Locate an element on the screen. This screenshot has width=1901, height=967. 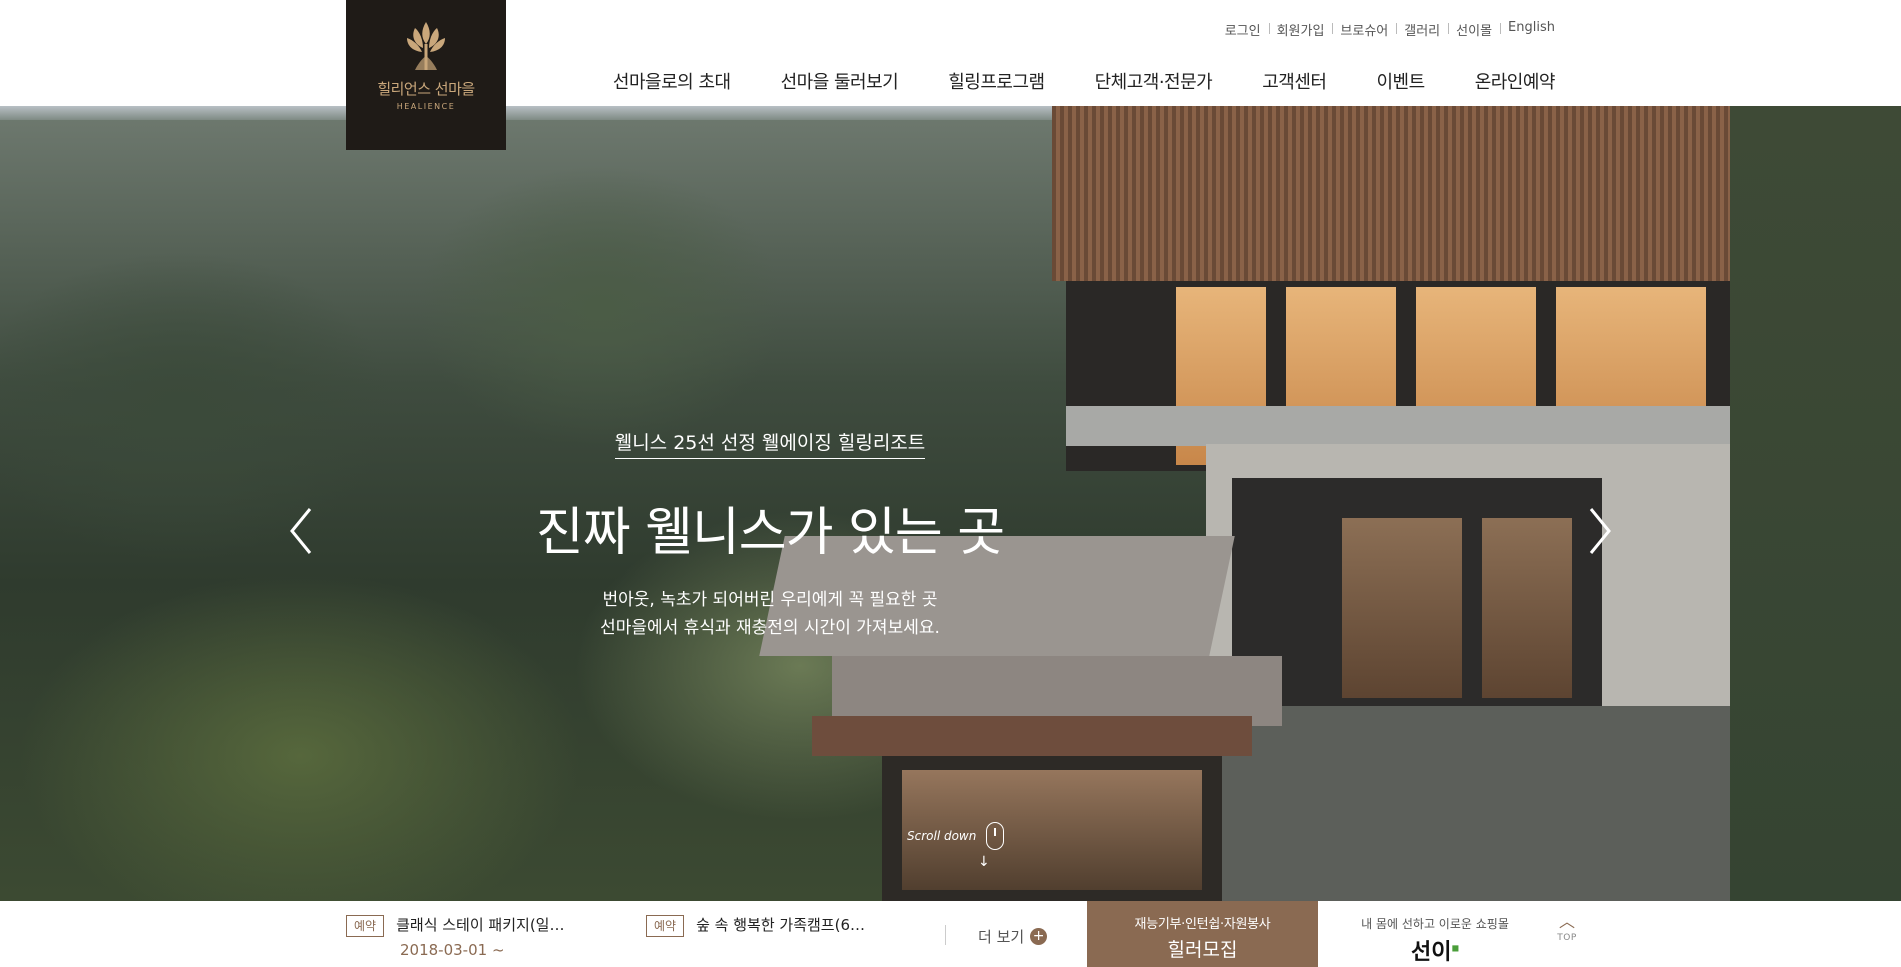
shop-banner: 내 몸에 선하고 이로운 쇼핑몰 선이■ is located at coordinates (1435, 934).